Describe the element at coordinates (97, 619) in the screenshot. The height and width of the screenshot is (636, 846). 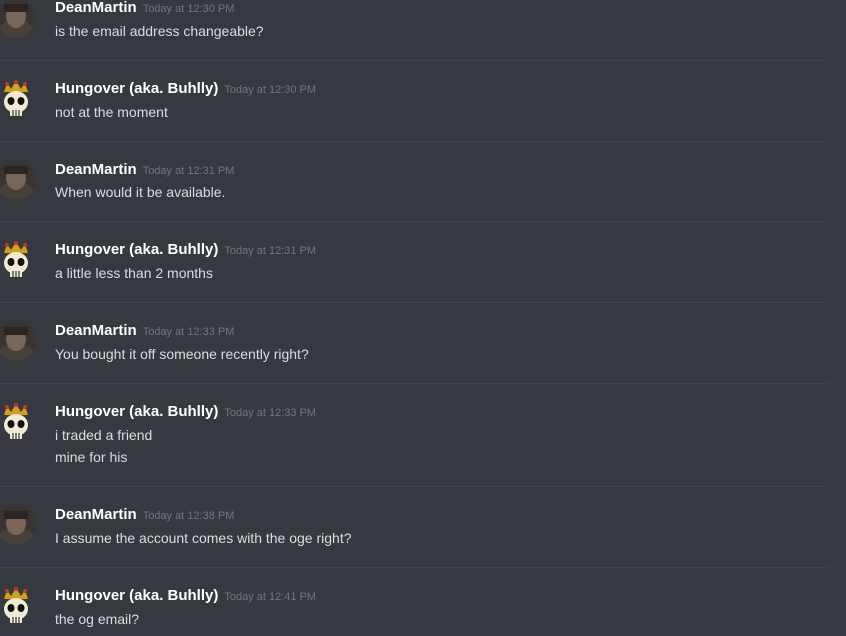
I see `message-text: the og email?` at that location.